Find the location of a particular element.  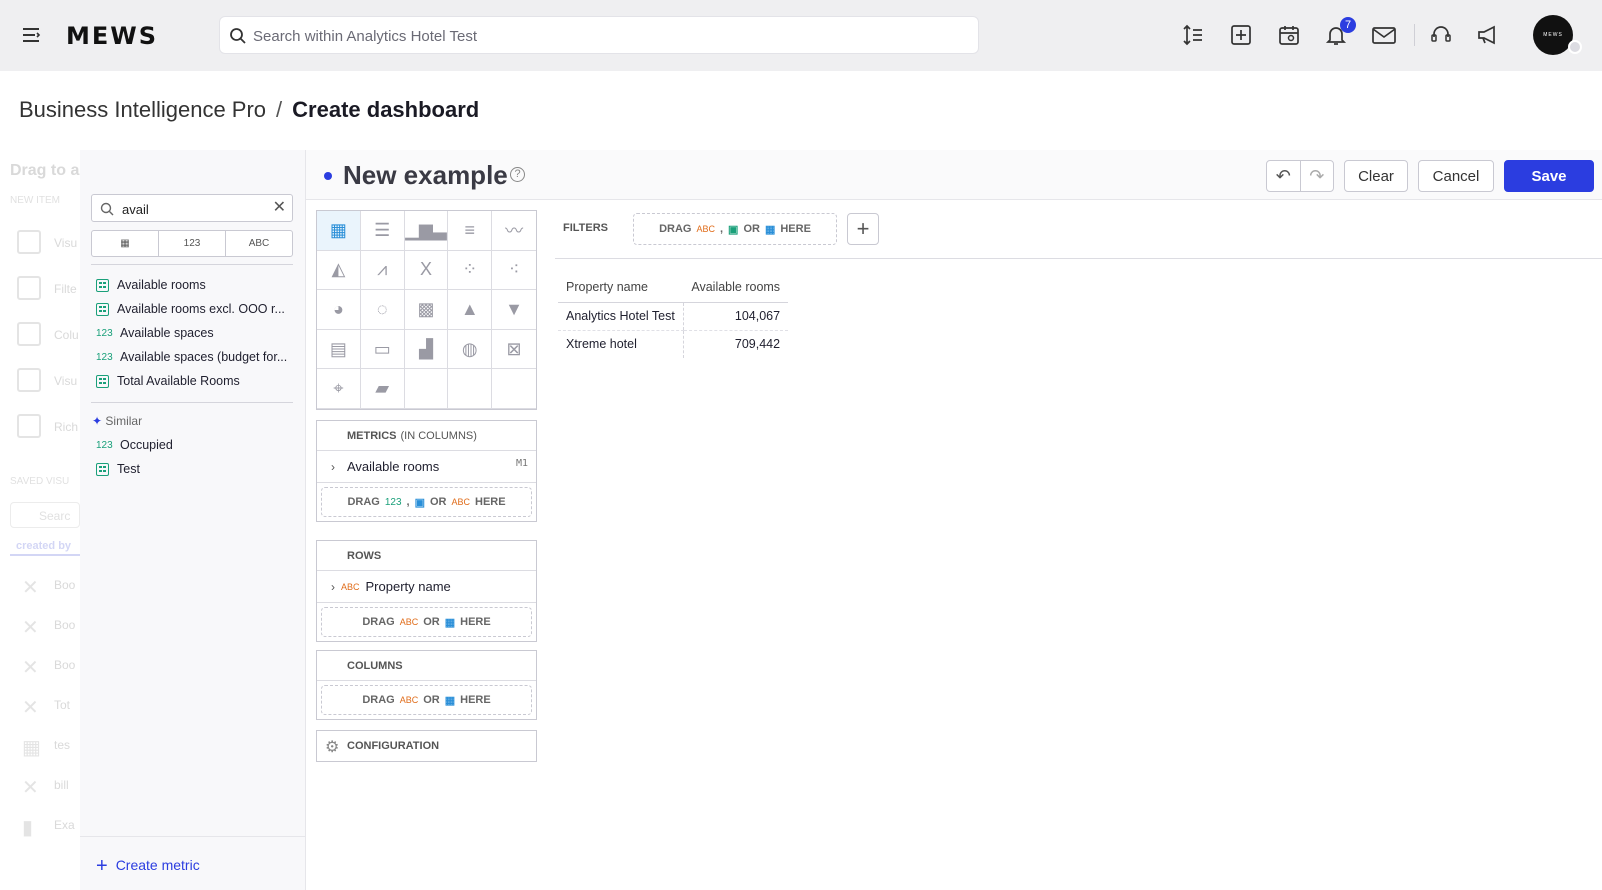

table-icon: ▦ is located at coordinates (339, 231).